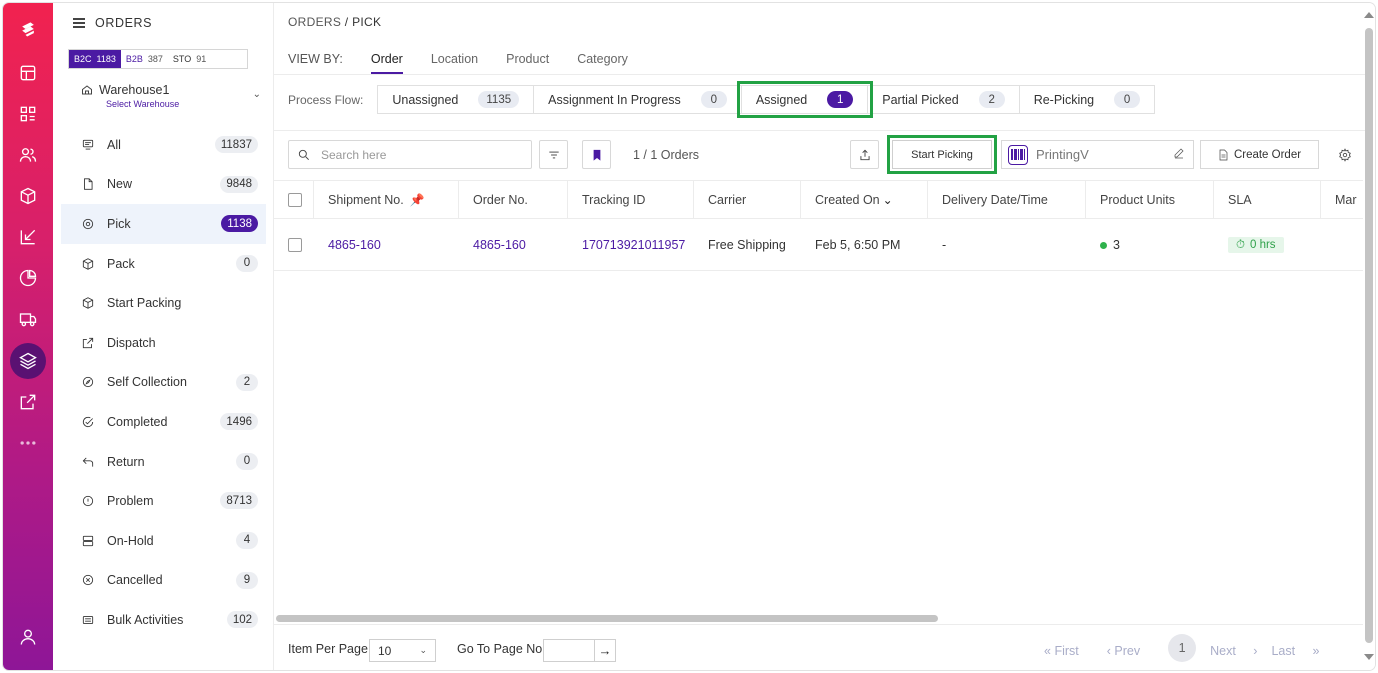 This screenshot has height=673, width=1378. Describe the element at coordinates (247, 382) in the screenshot. I see `sidebar-badge: 2` at that location.